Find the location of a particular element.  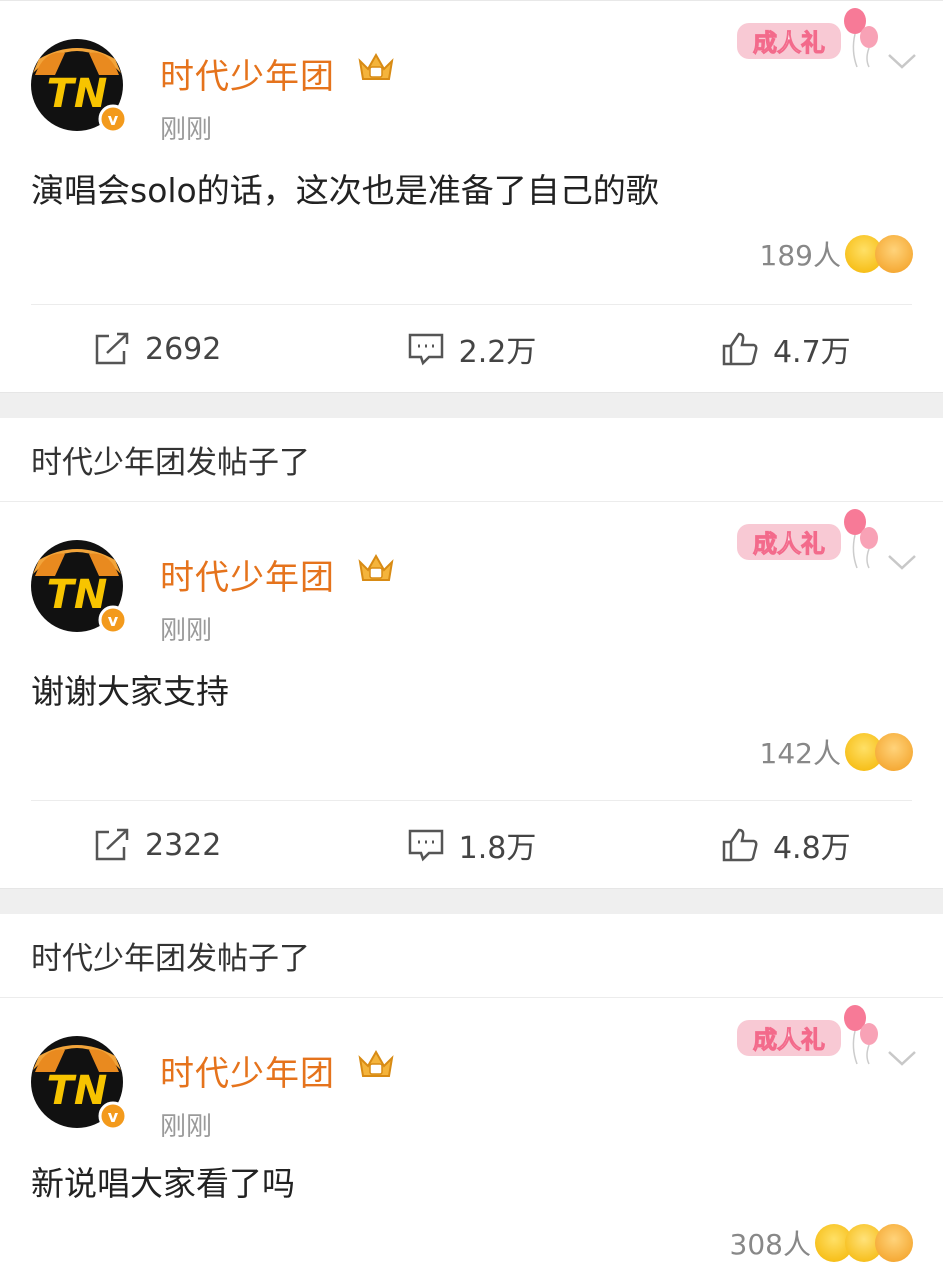

repost-count: 2322 is located at coordinates (183, 845).